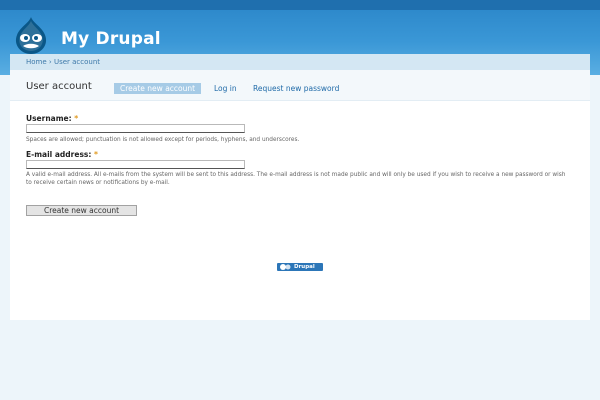 This screenshot has width=600, height=400. I want to click on page-title: User account, so click(59, 86).